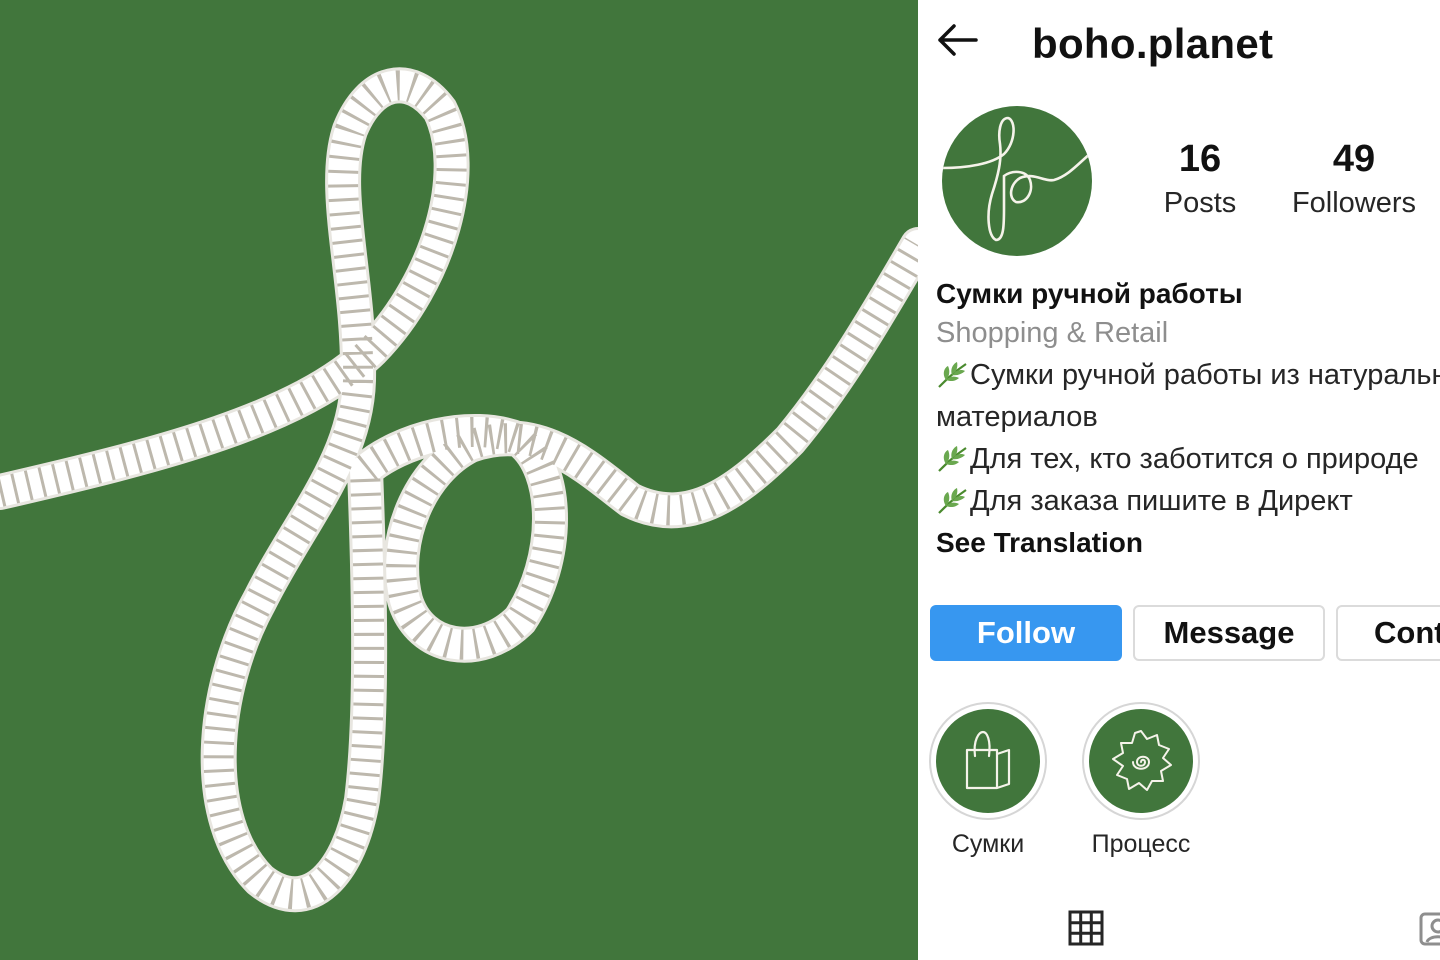 The image size is (1440, 960). Describe the element at coordinates (1429, 928) in the screenshot. I see `tagged-icon` at that location.